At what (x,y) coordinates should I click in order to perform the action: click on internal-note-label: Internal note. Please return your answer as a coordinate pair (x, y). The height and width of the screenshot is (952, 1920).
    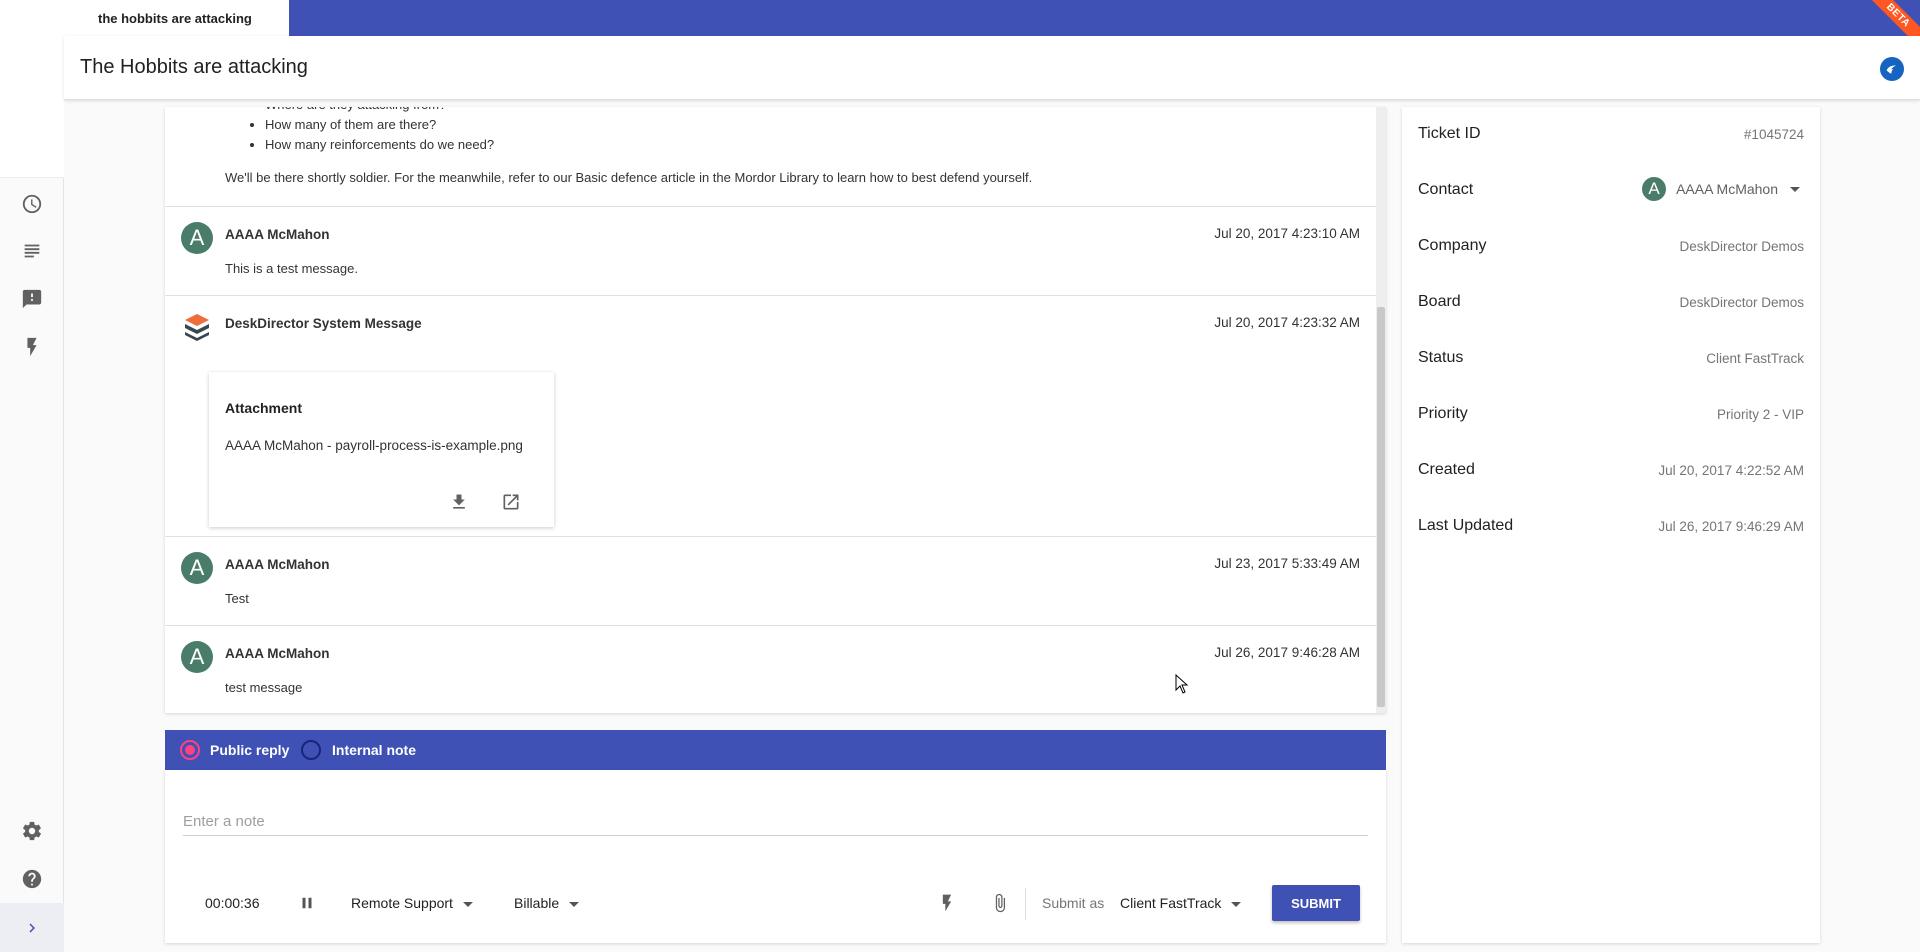
    Looking at the image, I should click on (374, 750).